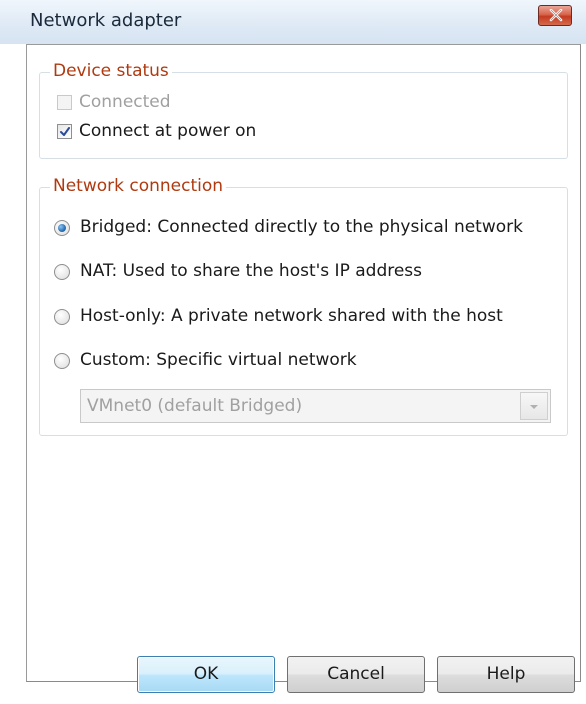 This screenshot has height=704, width=586. What do you see at coordinates (168, 131) in the screenshot?
I see `connect-at-power-on-label: Connect at power on` at bounding box center [168, 131].